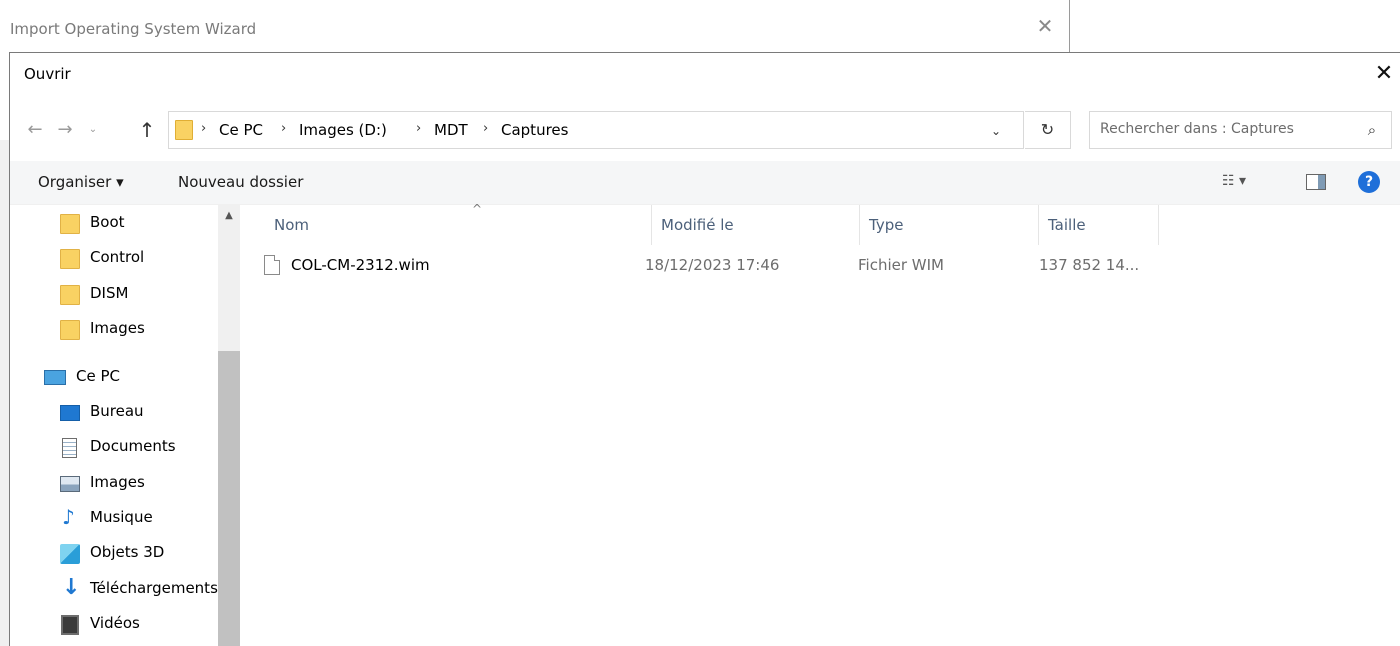 The width and height of the screenshot is (1400, 646). I want to click on nav-item-images-folder: Images, so click(135, 330).